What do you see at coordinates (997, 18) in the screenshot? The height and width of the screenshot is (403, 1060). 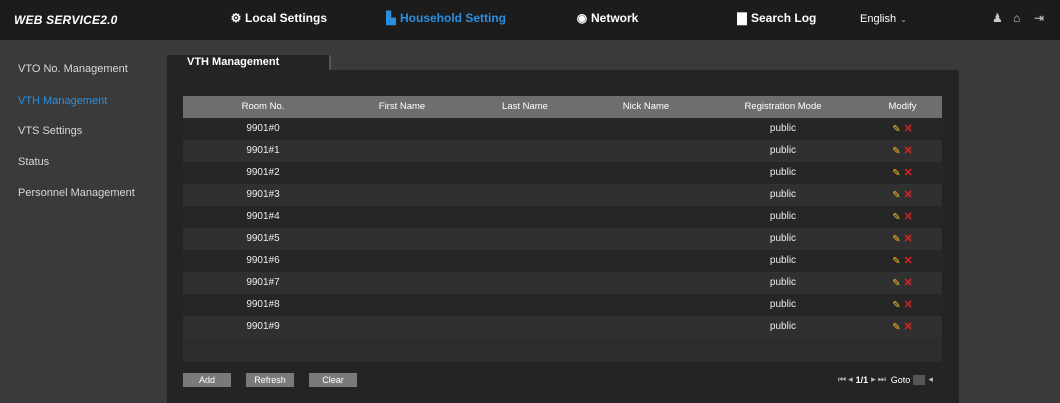 I see `user-icon: ♟` at bounding box center [997, 18].